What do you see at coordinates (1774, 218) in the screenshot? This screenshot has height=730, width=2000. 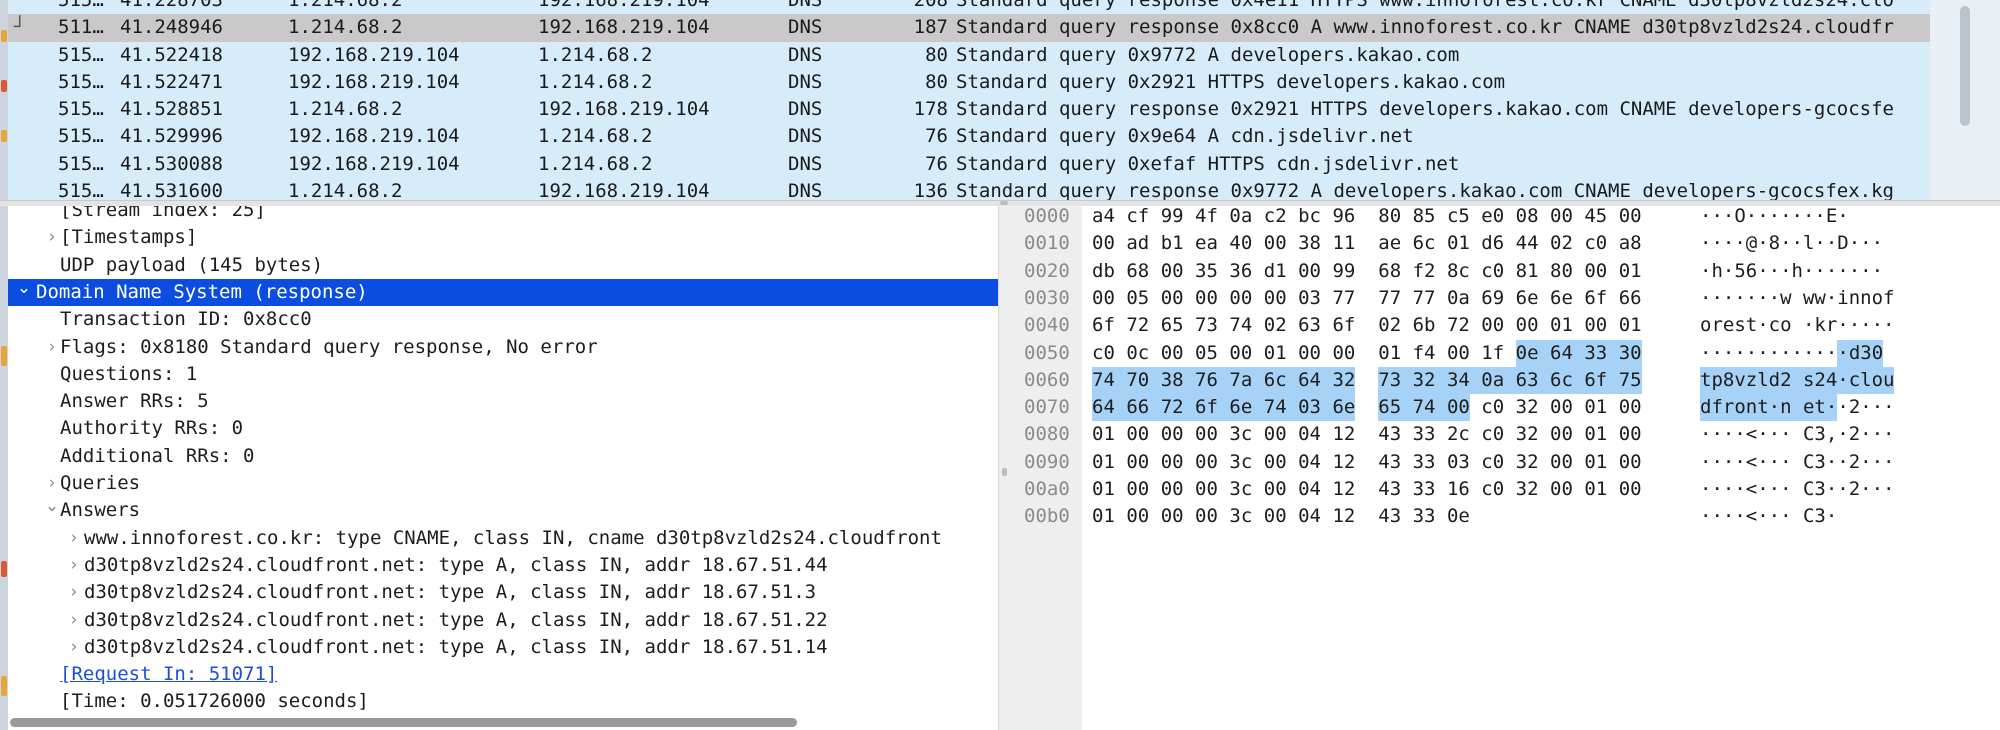 I see `ascii-text: ···O·······E·` at bounding box center [1774, 218].